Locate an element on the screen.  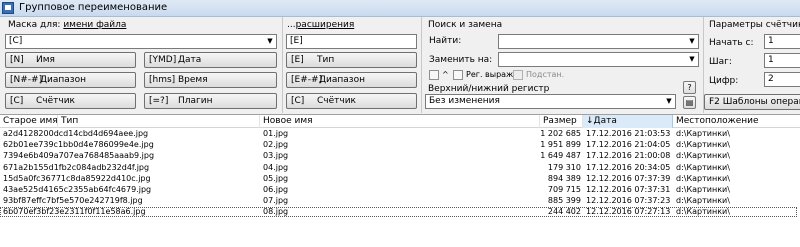
mask-button-key: [hms] is located at coordinates (162, 80).